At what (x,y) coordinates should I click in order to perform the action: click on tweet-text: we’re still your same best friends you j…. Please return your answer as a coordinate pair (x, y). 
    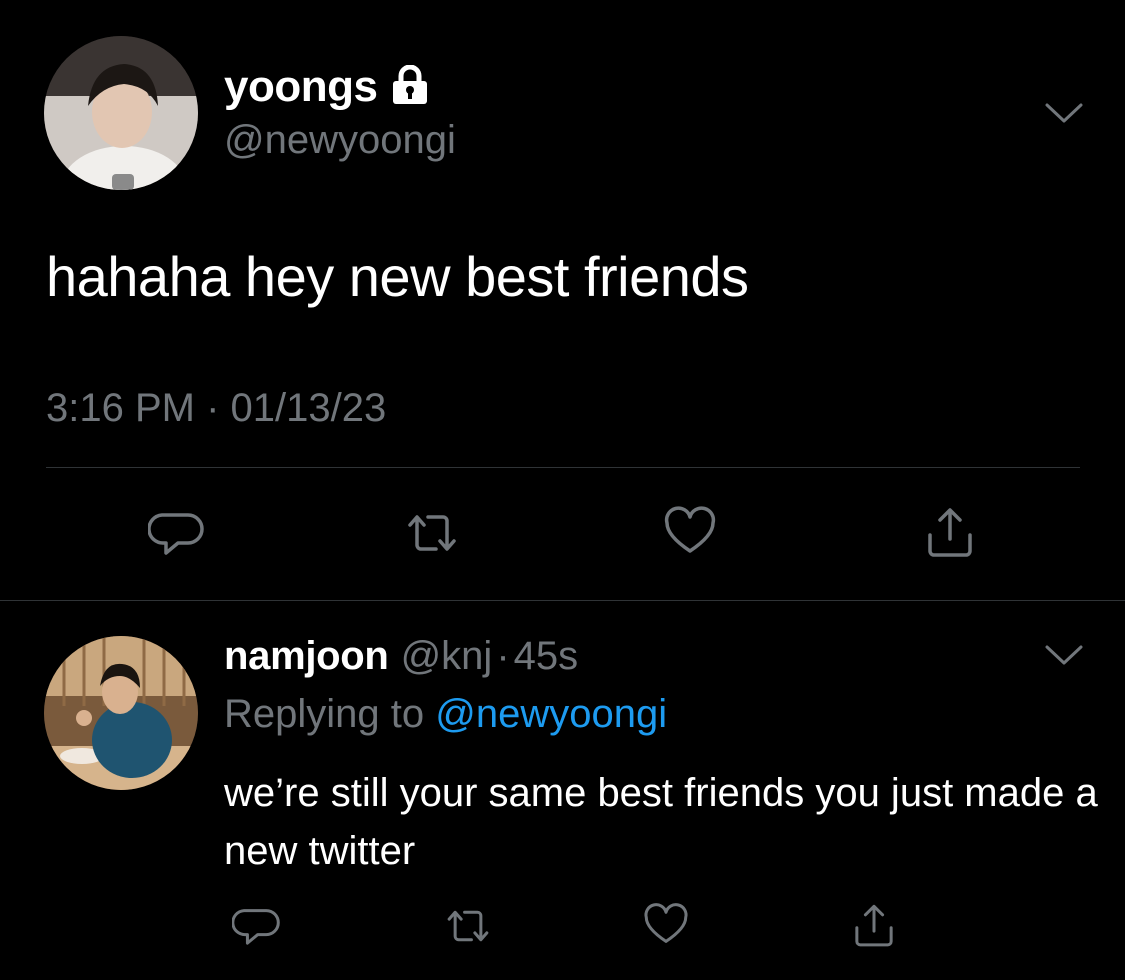
    Looking at the image, I should click on (661, 822).